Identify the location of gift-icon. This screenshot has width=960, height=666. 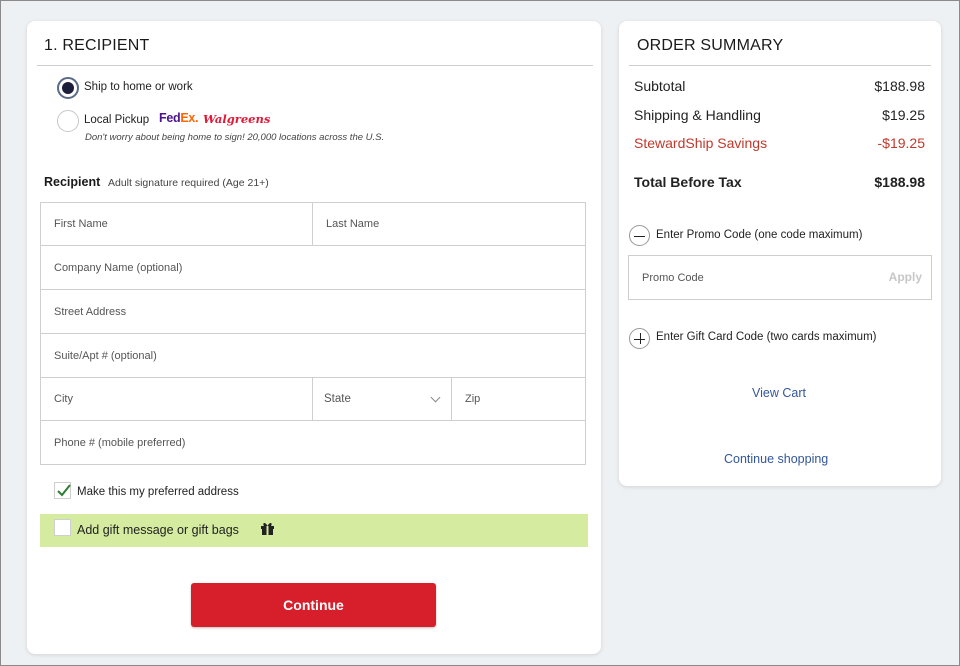
(267, 528).